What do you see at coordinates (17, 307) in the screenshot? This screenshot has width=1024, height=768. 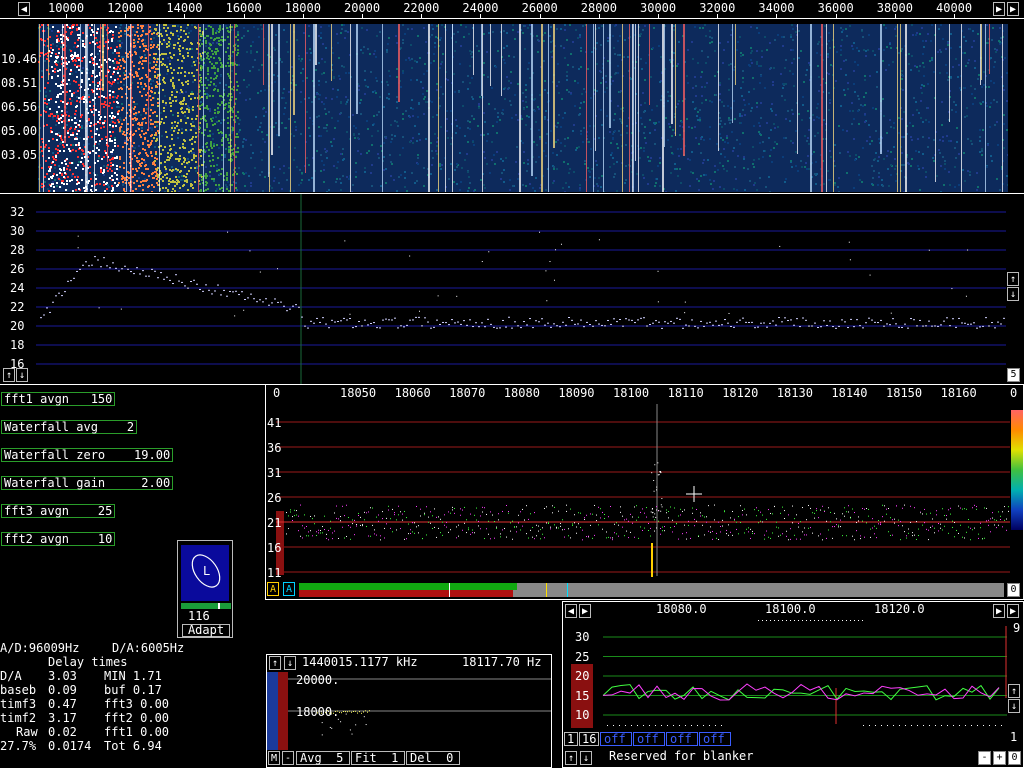 I see `spectrum-y-tick: 22` at bounding box center [17, 307].